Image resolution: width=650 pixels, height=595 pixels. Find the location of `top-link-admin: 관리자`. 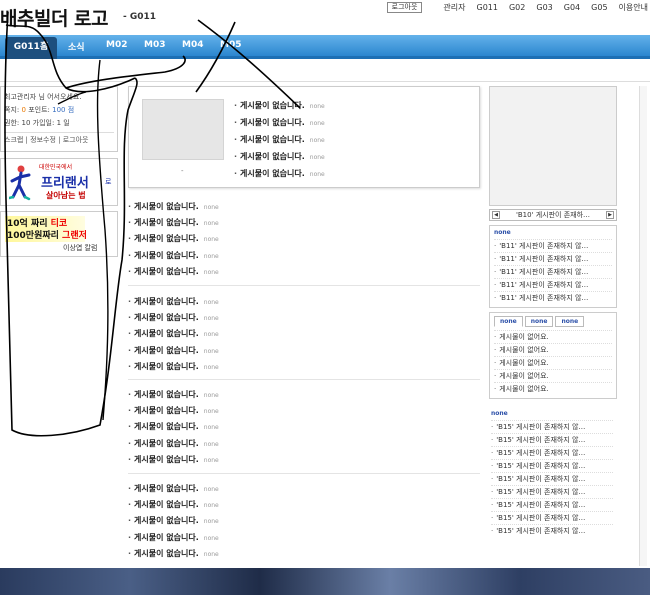

top-link-admin: 관리자 is located at coordinates (454, 7).